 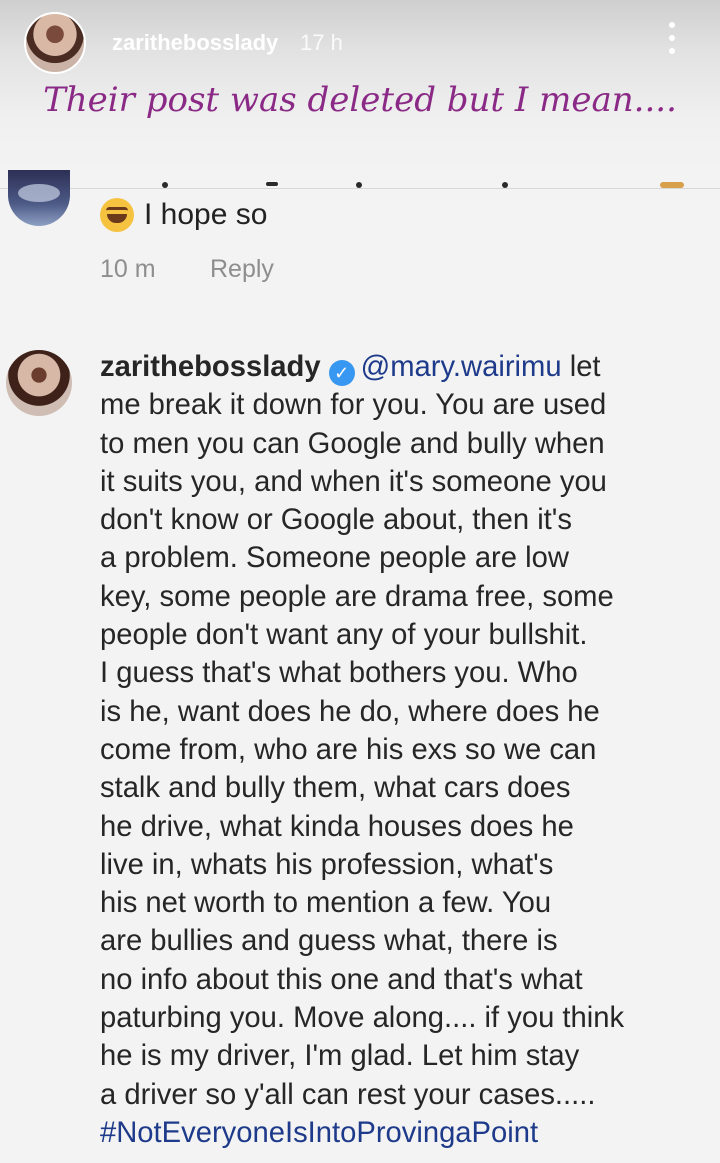 I want to click on story-avatar, so click(x=55, y=43).